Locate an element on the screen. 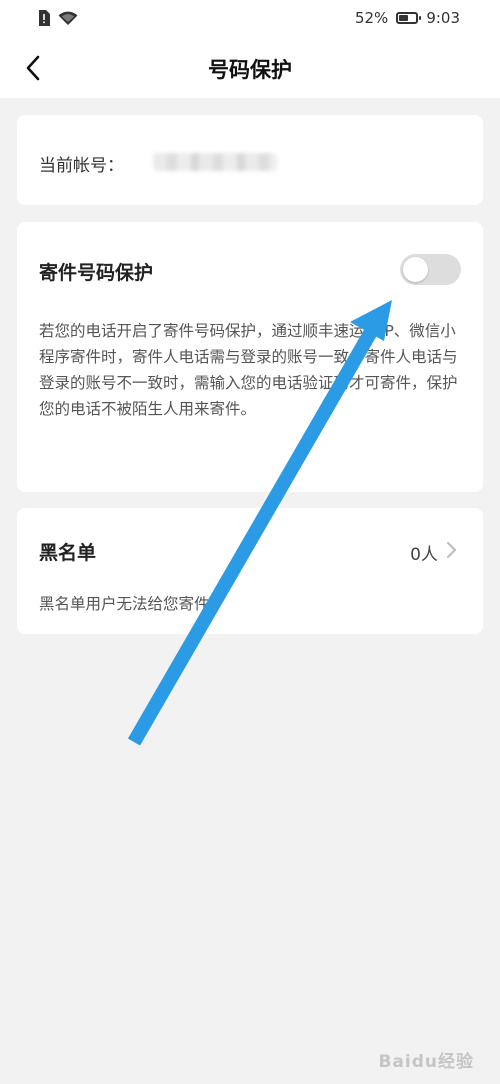 The width and height of the screenshot is (500, 1084). chevron-right-icon is located at coordinates (451, 550).